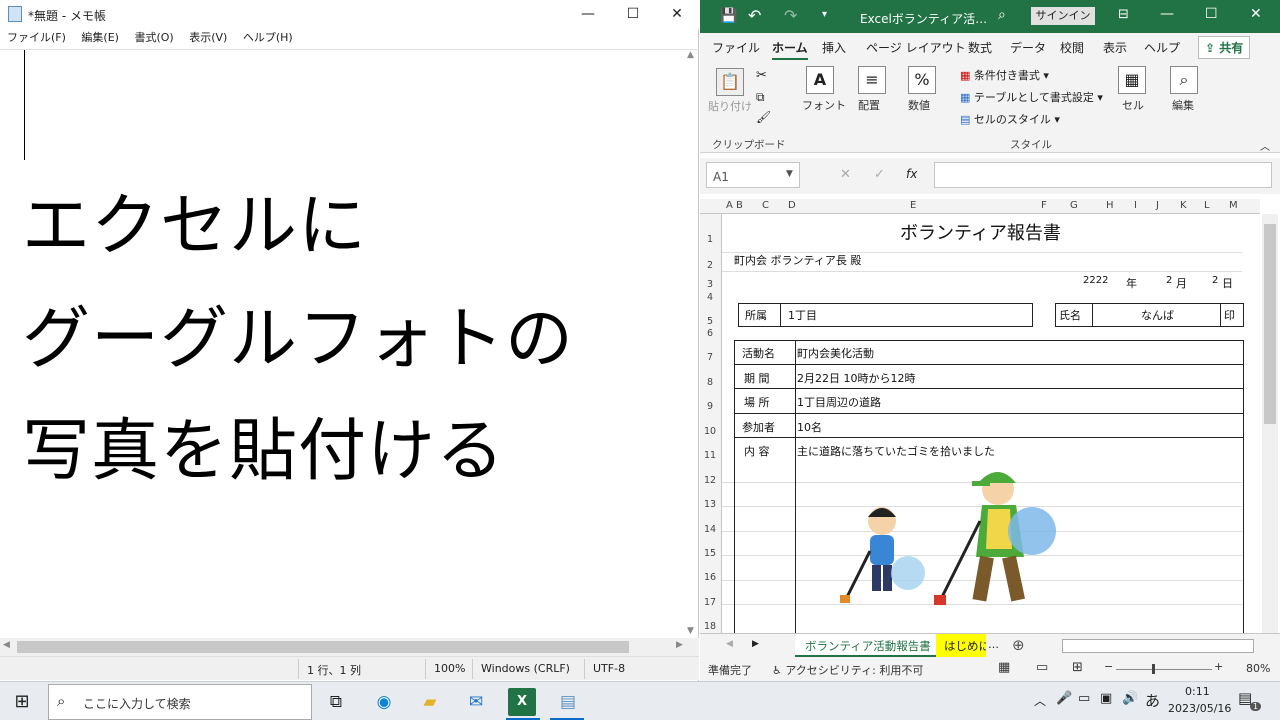  Describe the element at coordinates (710, 626) in the screenshot. I see `row-18: 18` at that location.